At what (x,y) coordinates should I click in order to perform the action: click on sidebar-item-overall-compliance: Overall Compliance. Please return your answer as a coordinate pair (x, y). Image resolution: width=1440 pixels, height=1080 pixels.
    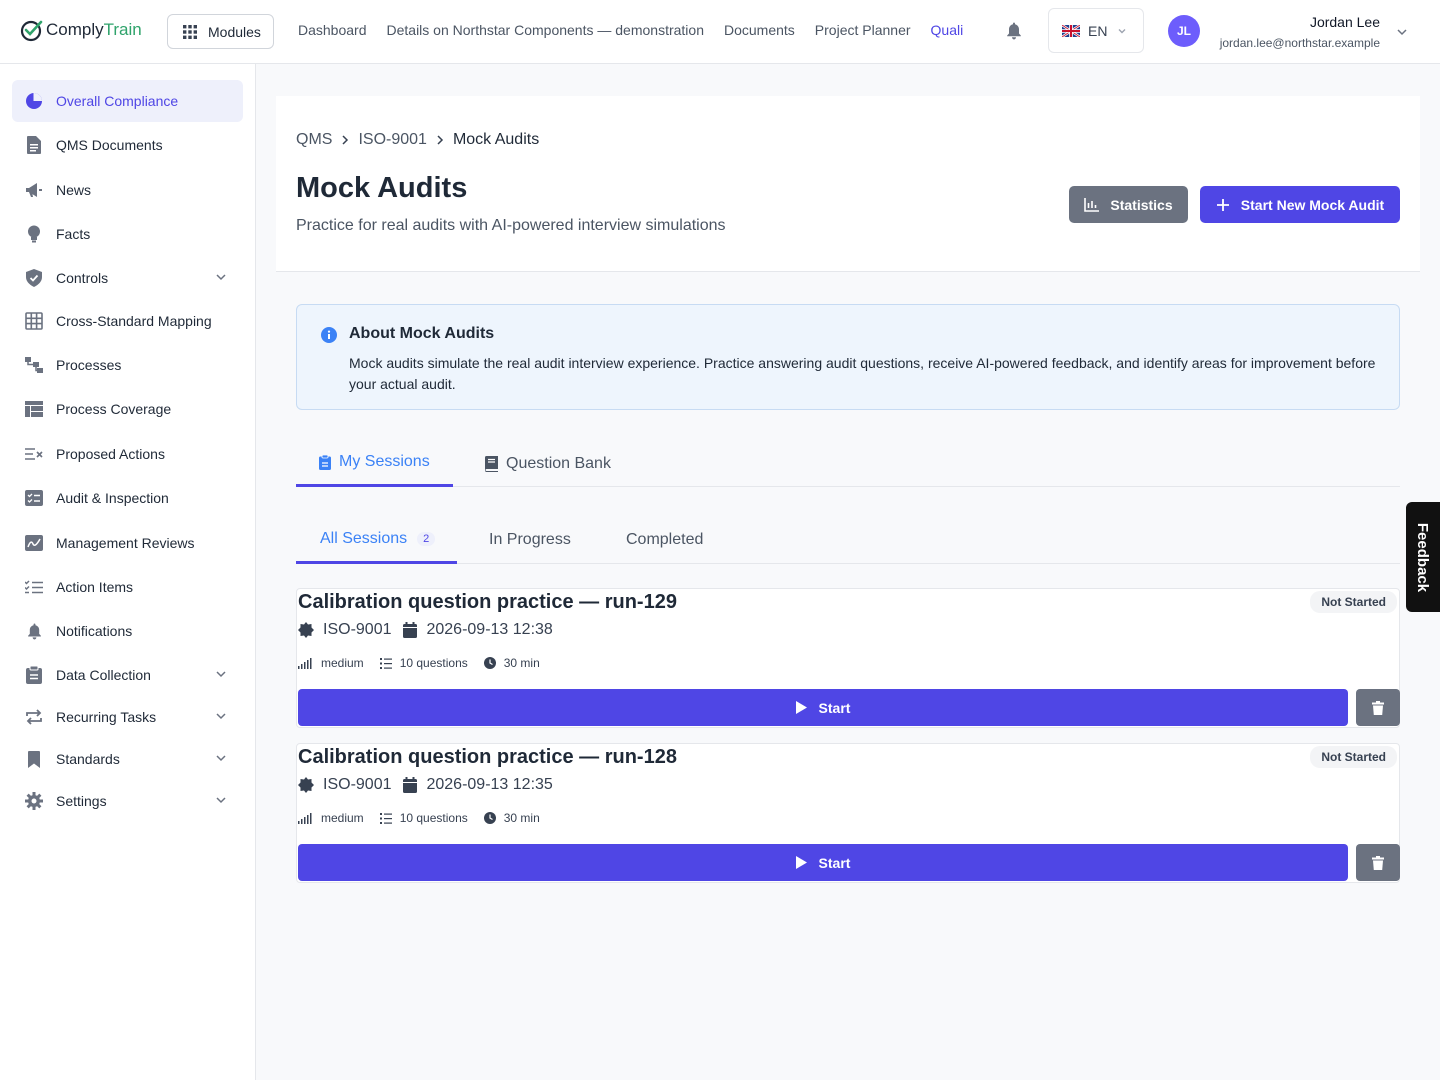
    Looking at the image, I should click on (127, 101).